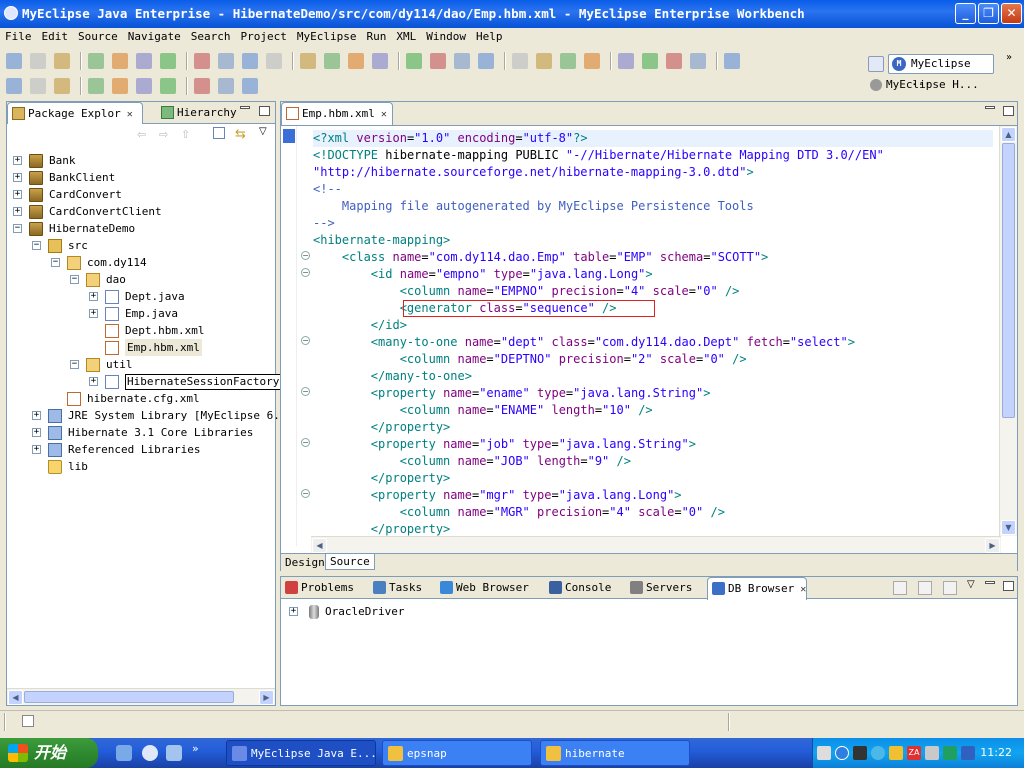 This screenshot has width=1024, height=768. Describe the element at coordinates (971, 584) in the screenshot. I see `bottom-view-menu-icon: ▽` at that location.